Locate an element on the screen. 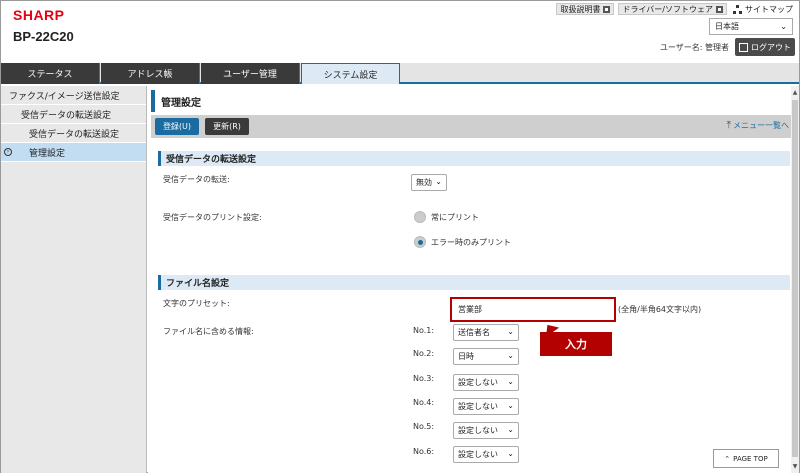 This screenshot has height=473, width=800. sitemap-icon is located at coordinates (737, 9).